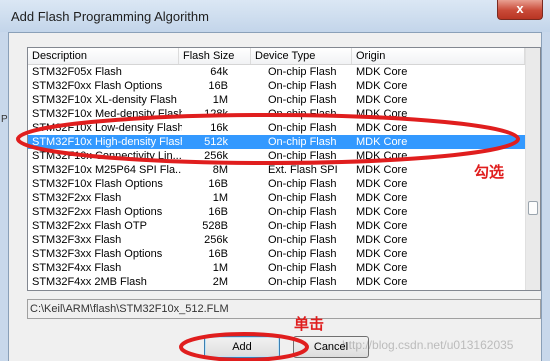 This screenshot has height=361, width=550. Describe the element at coordinates (107, 114) in the screenshot. I see `cell-description: STM32F10x Med-density Flash` at that location.